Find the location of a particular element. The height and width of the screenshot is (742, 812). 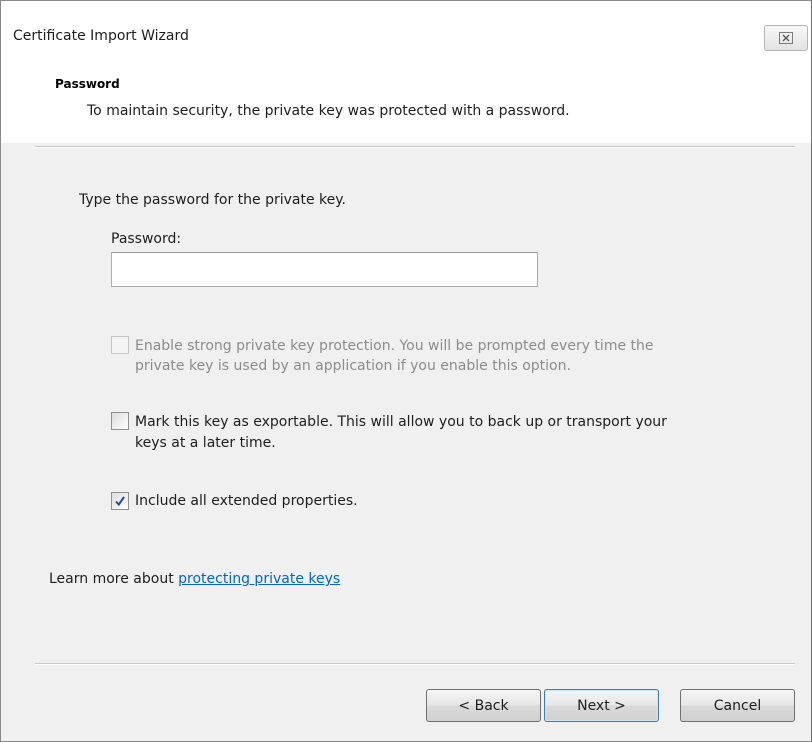

header-divider is located at coordinates (415, 147).